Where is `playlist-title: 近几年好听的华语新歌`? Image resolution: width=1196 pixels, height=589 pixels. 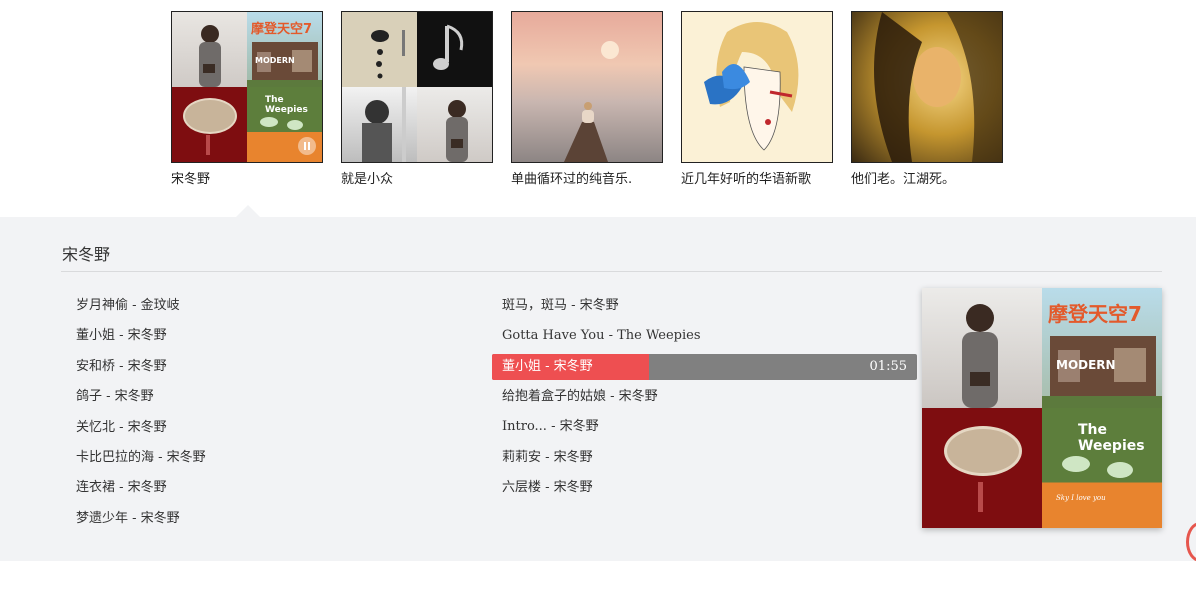 playlist-title: 近几年好听的华语新歌 is located at coordinates (757, 177).